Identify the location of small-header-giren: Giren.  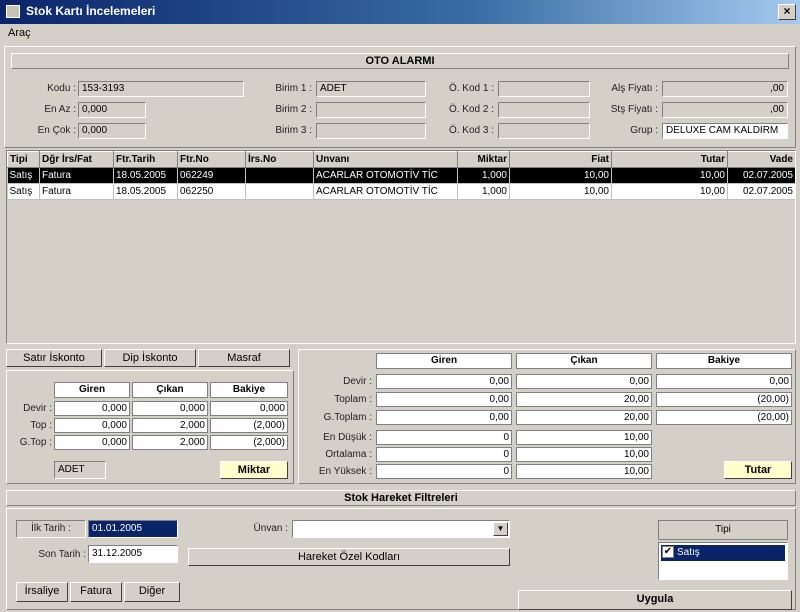
(92, 390).